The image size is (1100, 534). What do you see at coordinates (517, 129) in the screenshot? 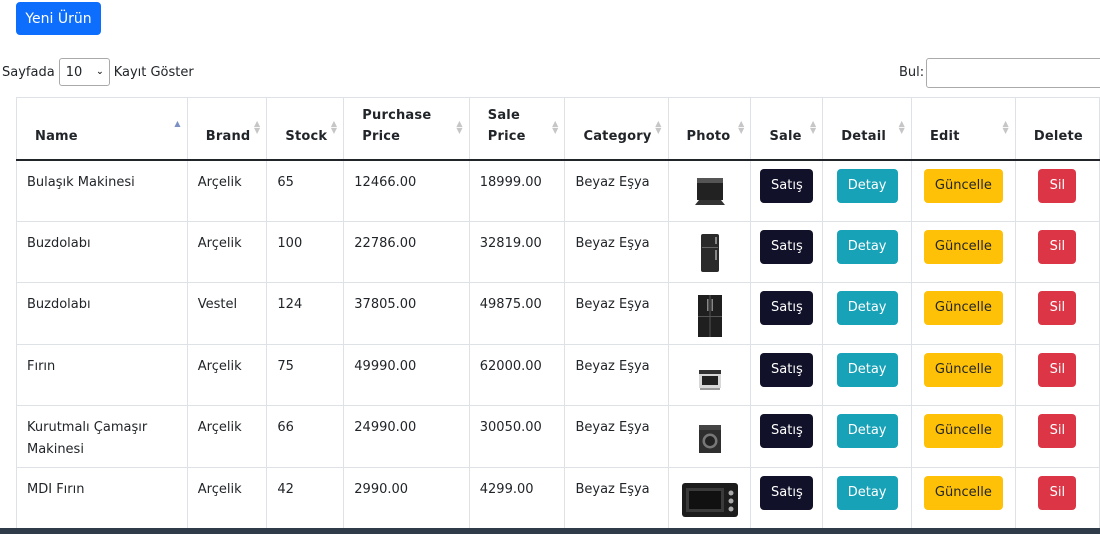
I see `header-sale-price: Sale Price ▲ ▼` at bounding box center [517, 129].